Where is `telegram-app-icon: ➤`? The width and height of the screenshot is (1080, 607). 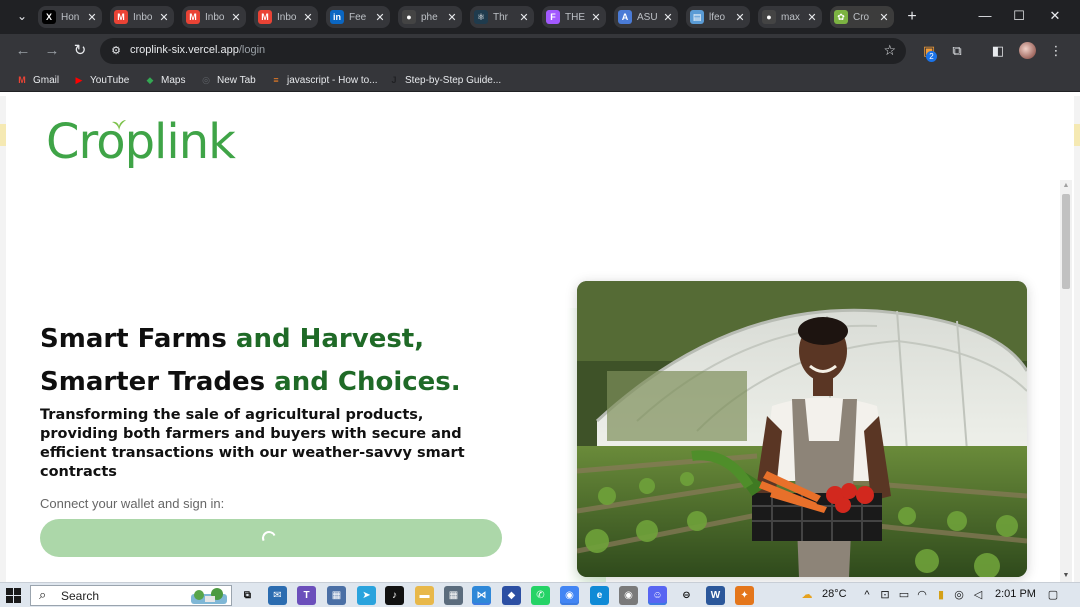 telegram-app-icon: ➤ is located at coordinates (366, 595).